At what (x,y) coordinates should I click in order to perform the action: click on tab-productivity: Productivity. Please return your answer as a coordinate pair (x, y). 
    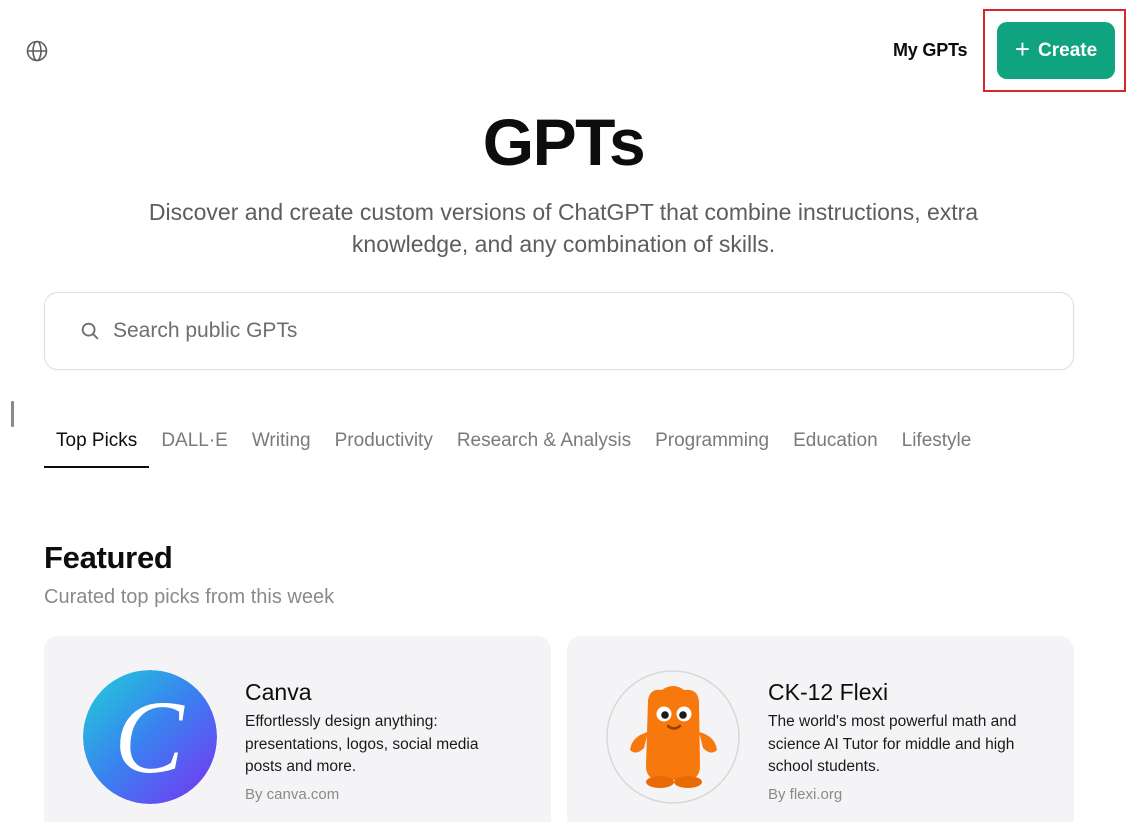
    Looking at the image, I should click on (384, 448).